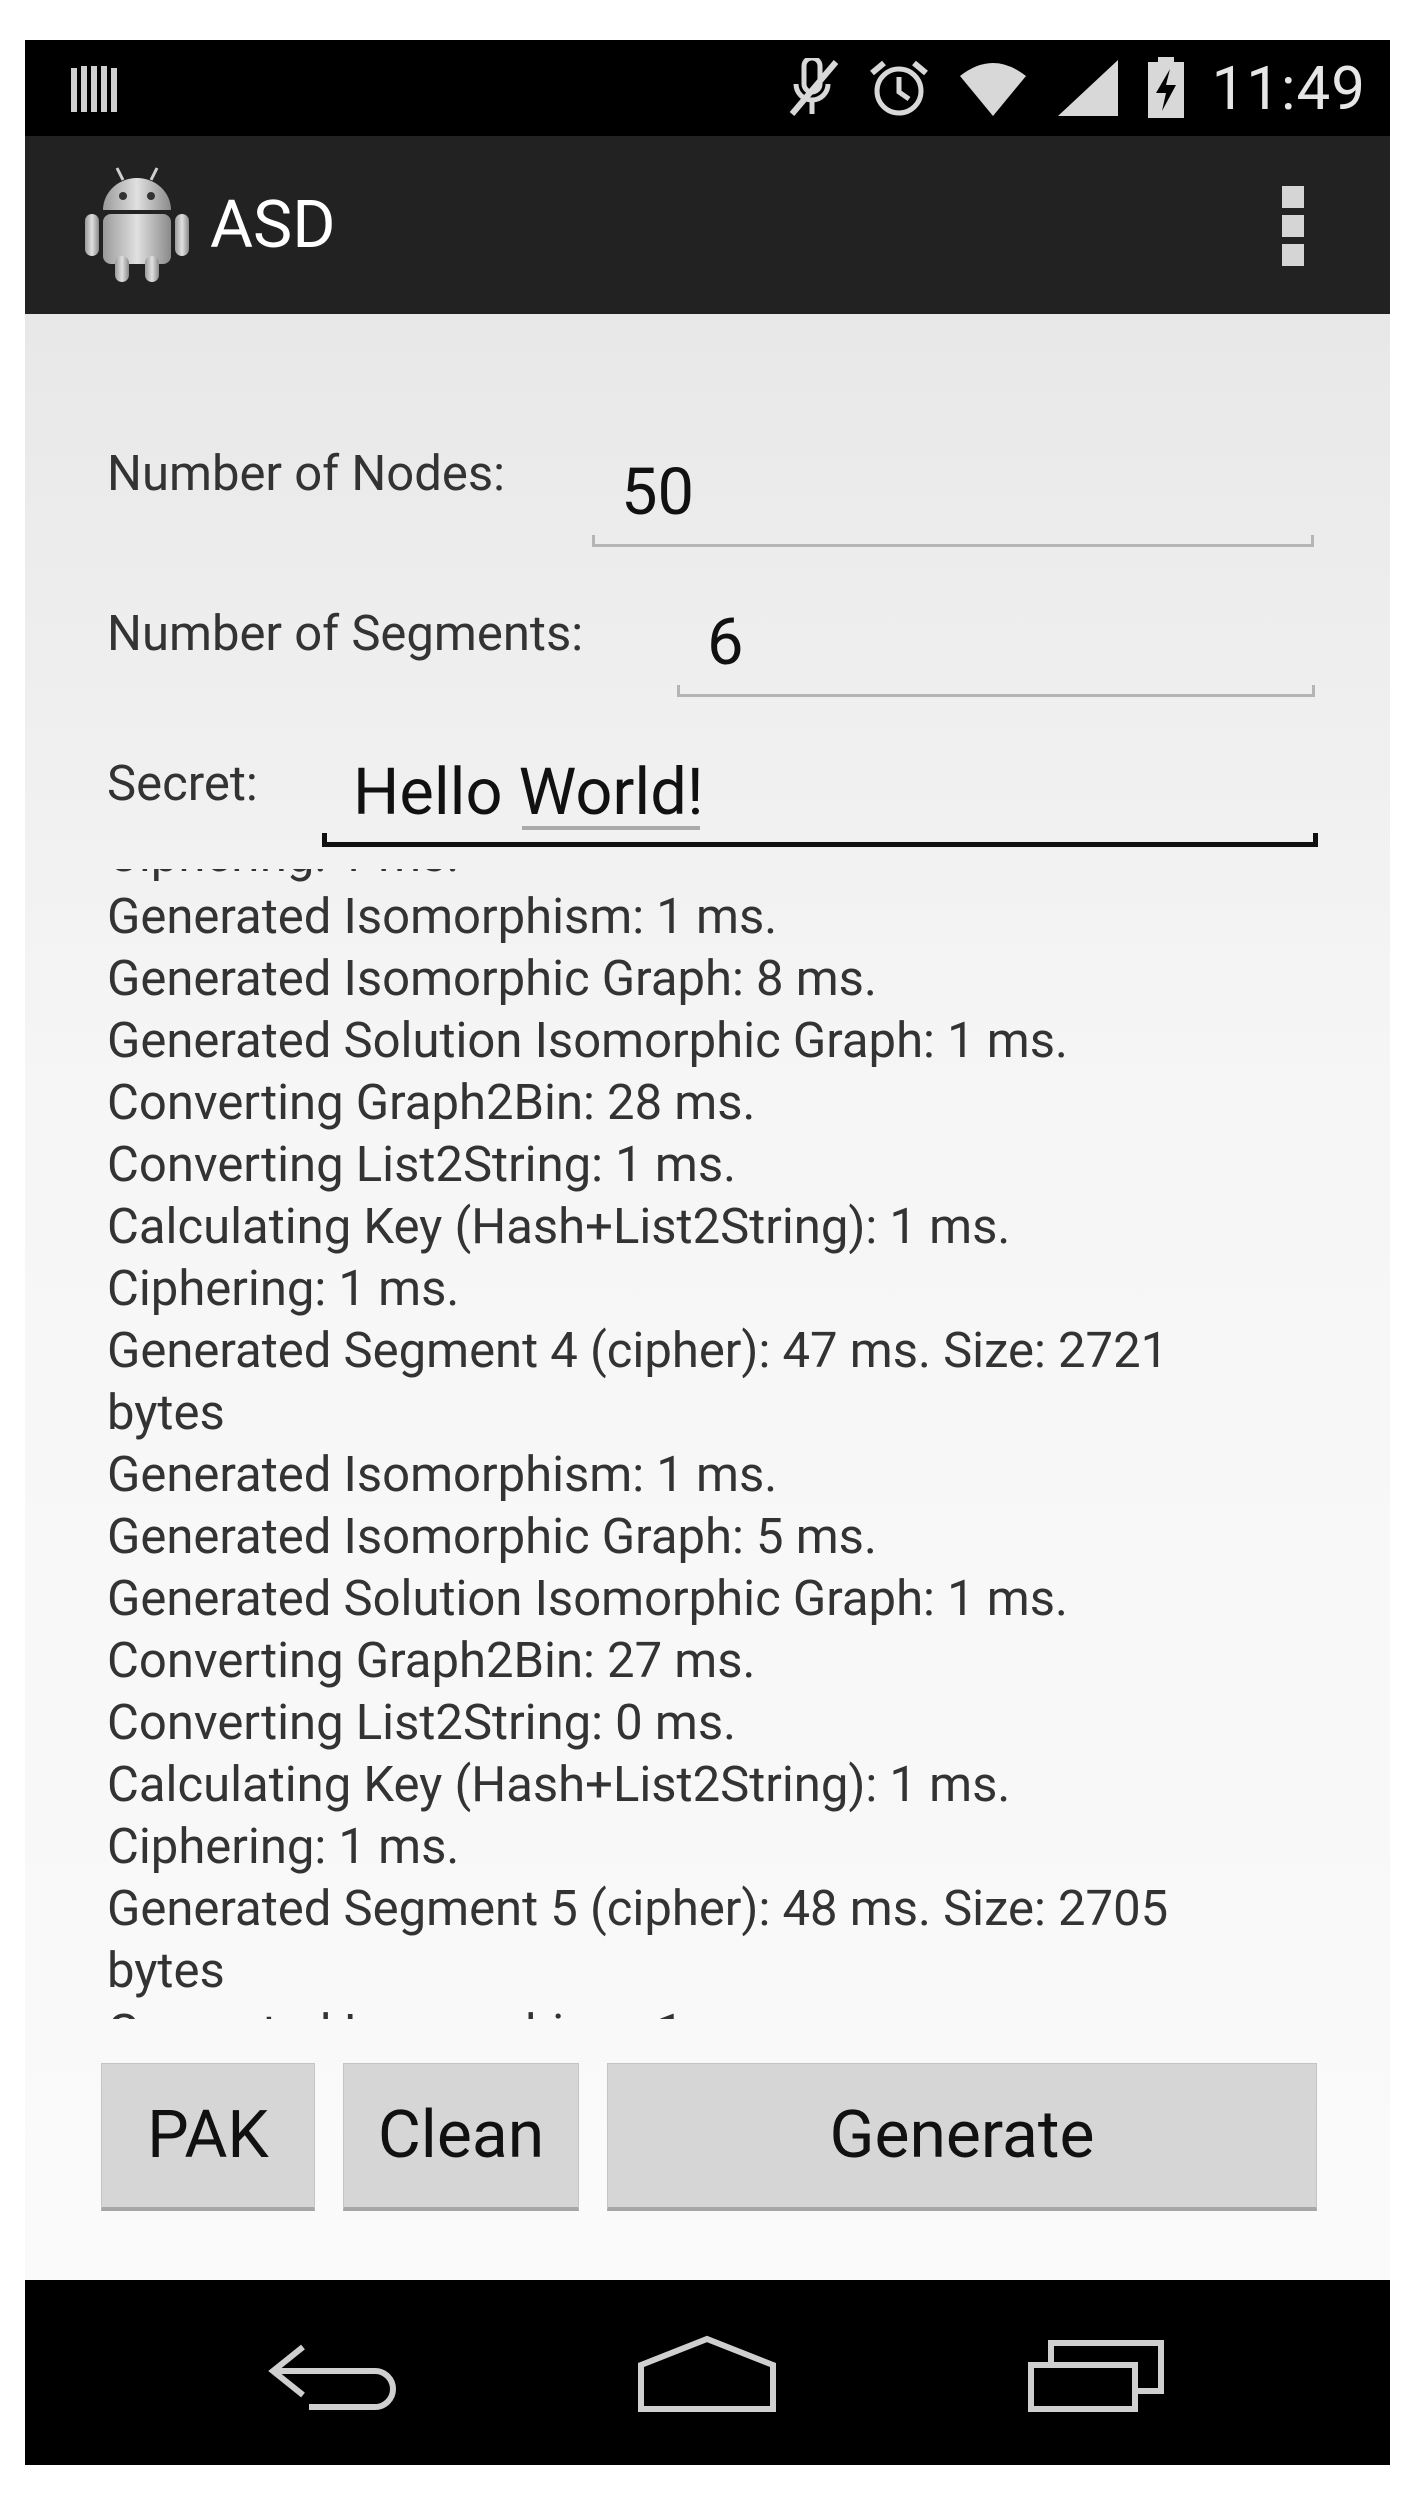  What do you see at coordinates (611, 828) in the screenshot?
I see `spellcheck-underline` at bounding box center [611, 828].